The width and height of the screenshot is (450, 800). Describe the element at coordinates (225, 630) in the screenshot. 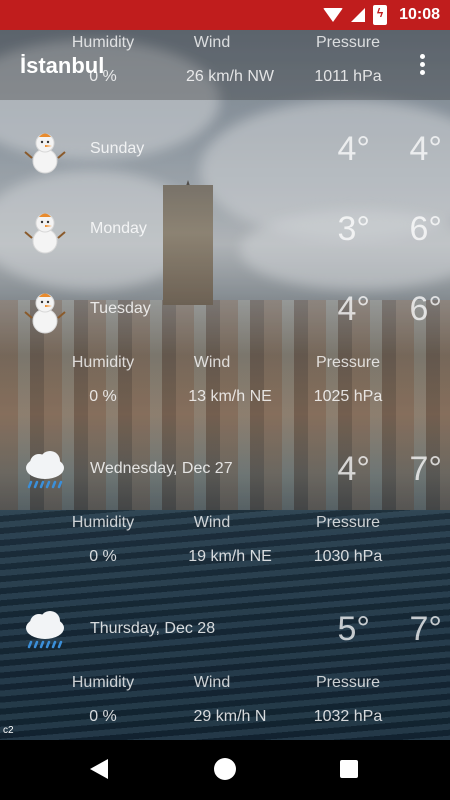

I see `forecast-day-row: Thursday, Dec 28 5° 7°` at that location.